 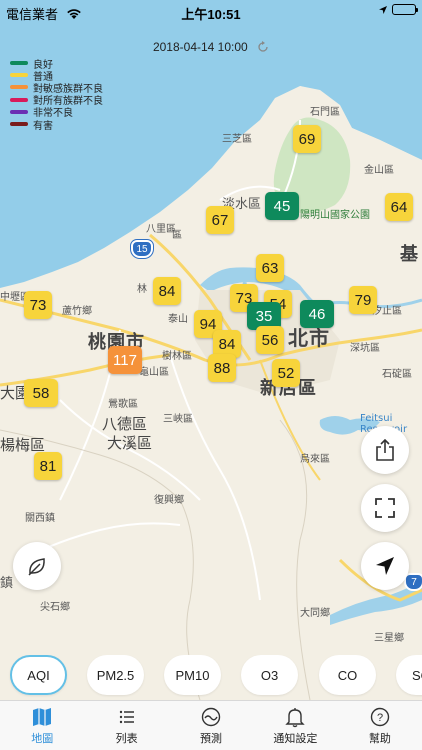 I want to click on place-label: 石門區, so click(x=325, y=112).